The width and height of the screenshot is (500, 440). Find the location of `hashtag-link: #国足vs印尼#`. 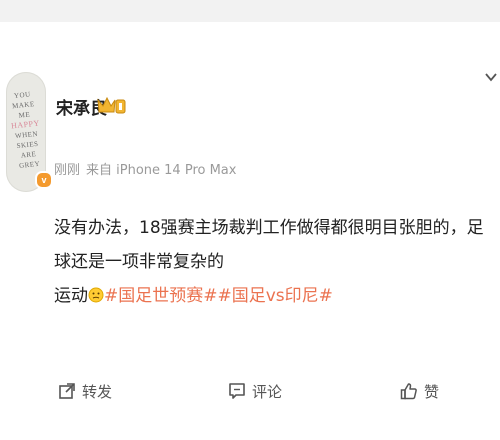

hashtag-link: #国足vs印尼# is located at coordinates (275, 296).